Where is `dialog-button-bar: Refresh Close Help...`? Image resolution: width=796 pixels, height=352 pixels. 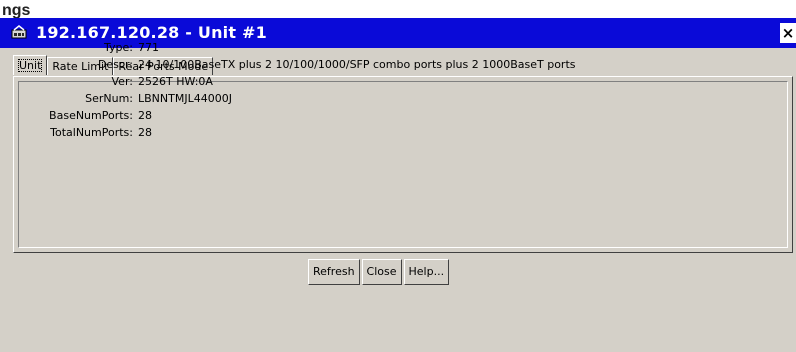
dialog-button-bar: Refresh Close Help... is located at coordinates (379, 272).